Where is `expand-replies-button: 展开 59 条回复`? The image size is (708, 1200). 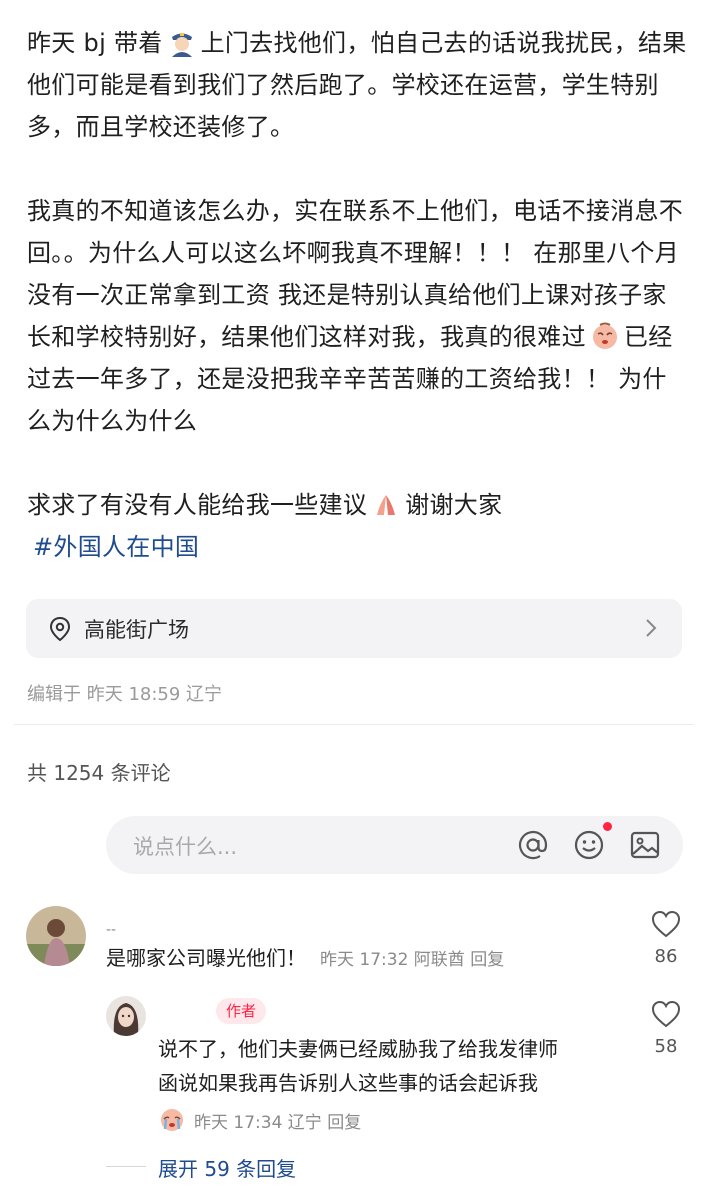 expand-replies-button: 展开 59 条回复 is located at coordinates (227, 1167).